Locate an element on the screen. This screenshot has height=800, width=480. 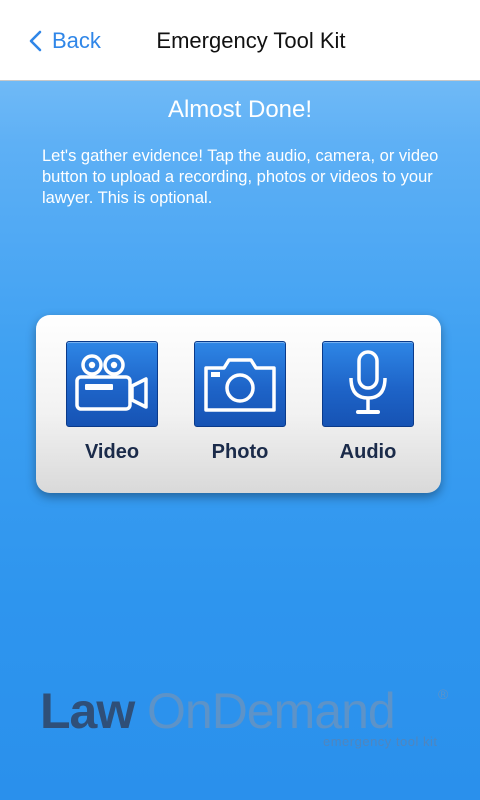
camera-icon is located at coordinates (240, 385).